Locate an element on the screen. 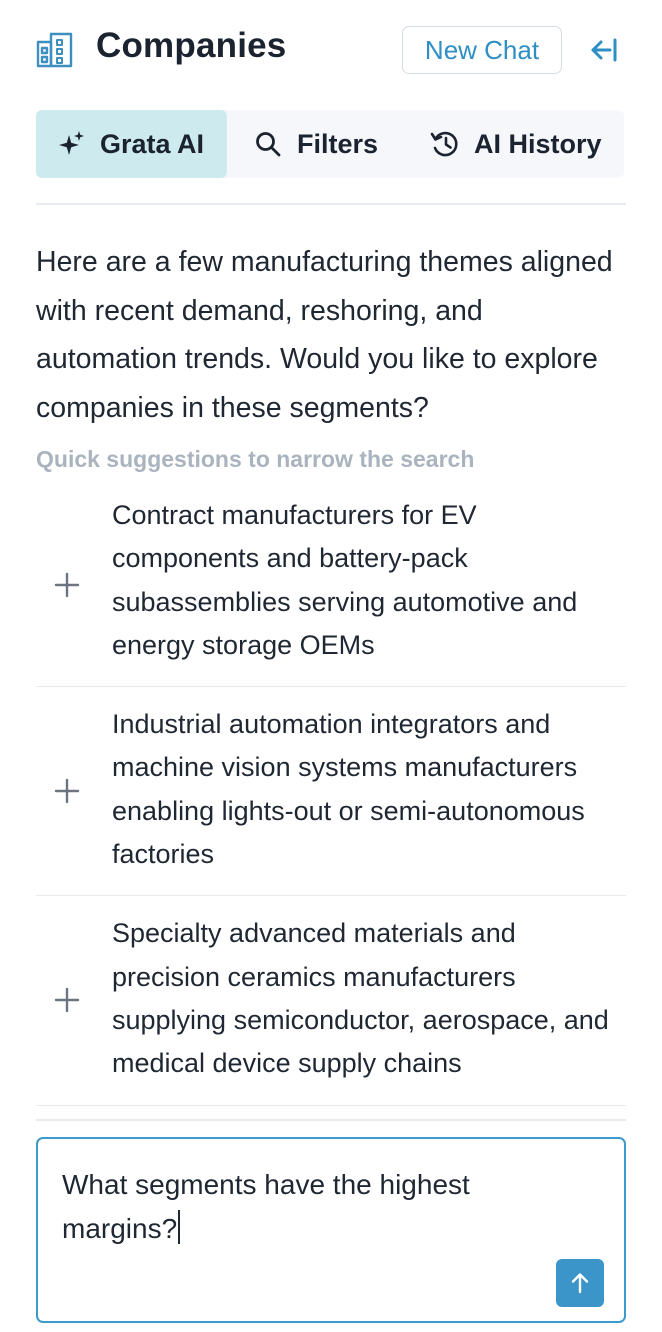  tab-label: Grata AI is located at coordinates (152, 143).